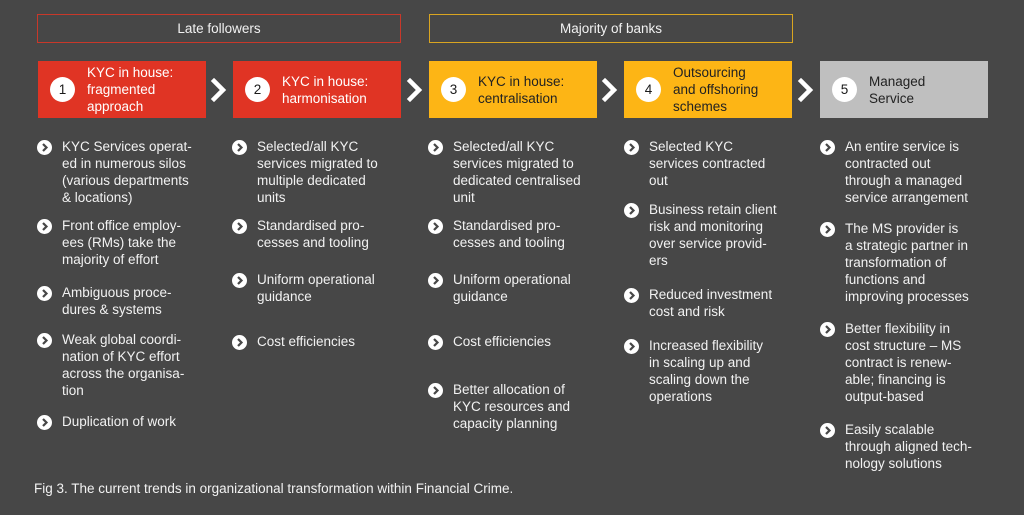 This screenshot has width=1024, height=515. Describe the element at coordinates (521, 89) in the screenshot. I see `step-label: KYC in house: centralisation` at that location.